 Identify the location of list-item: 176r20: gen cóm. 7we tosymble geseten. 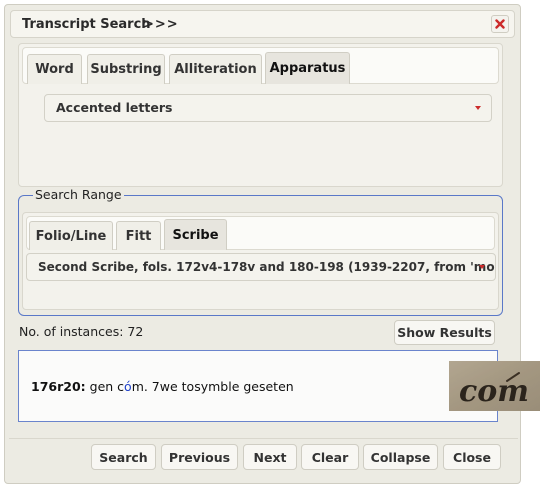
(162, 386).